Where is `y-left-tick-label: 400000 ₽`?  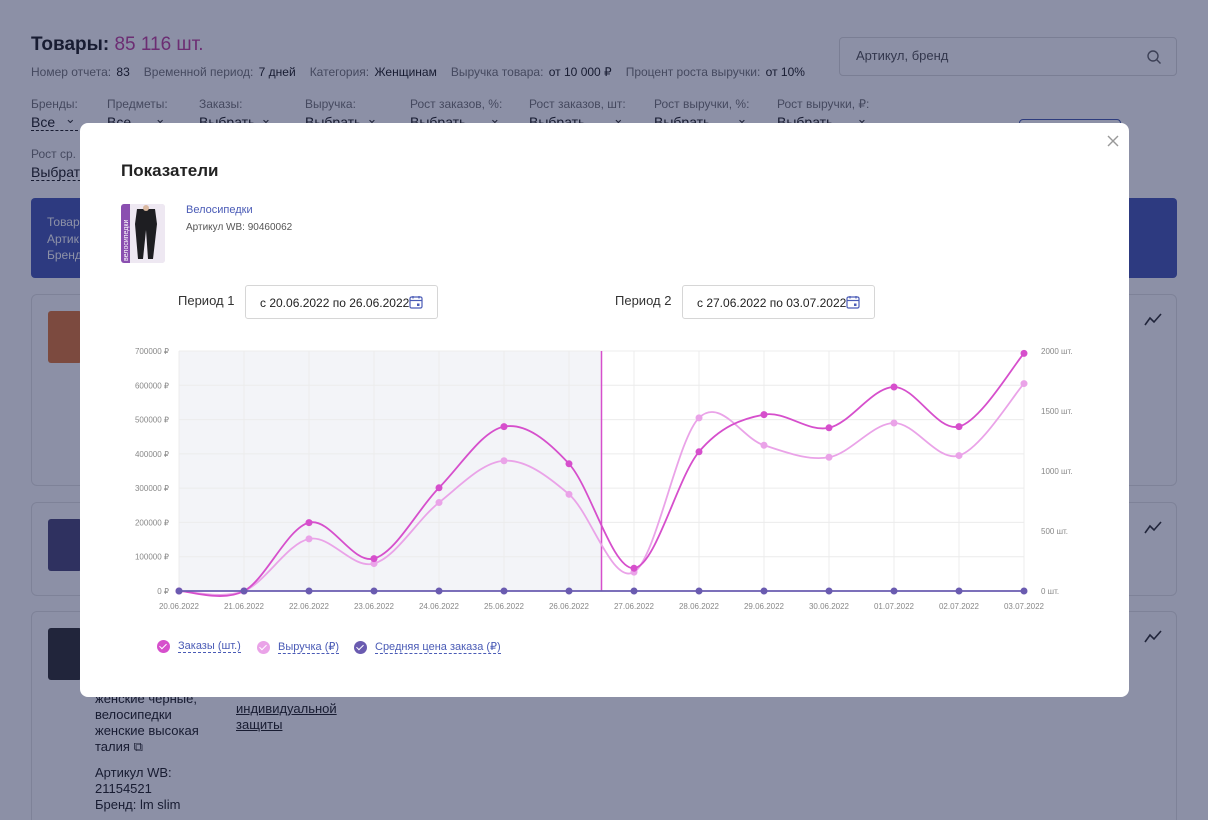 y-left-tick-label: 400000 ₽ is located at coordinates (152, 454).